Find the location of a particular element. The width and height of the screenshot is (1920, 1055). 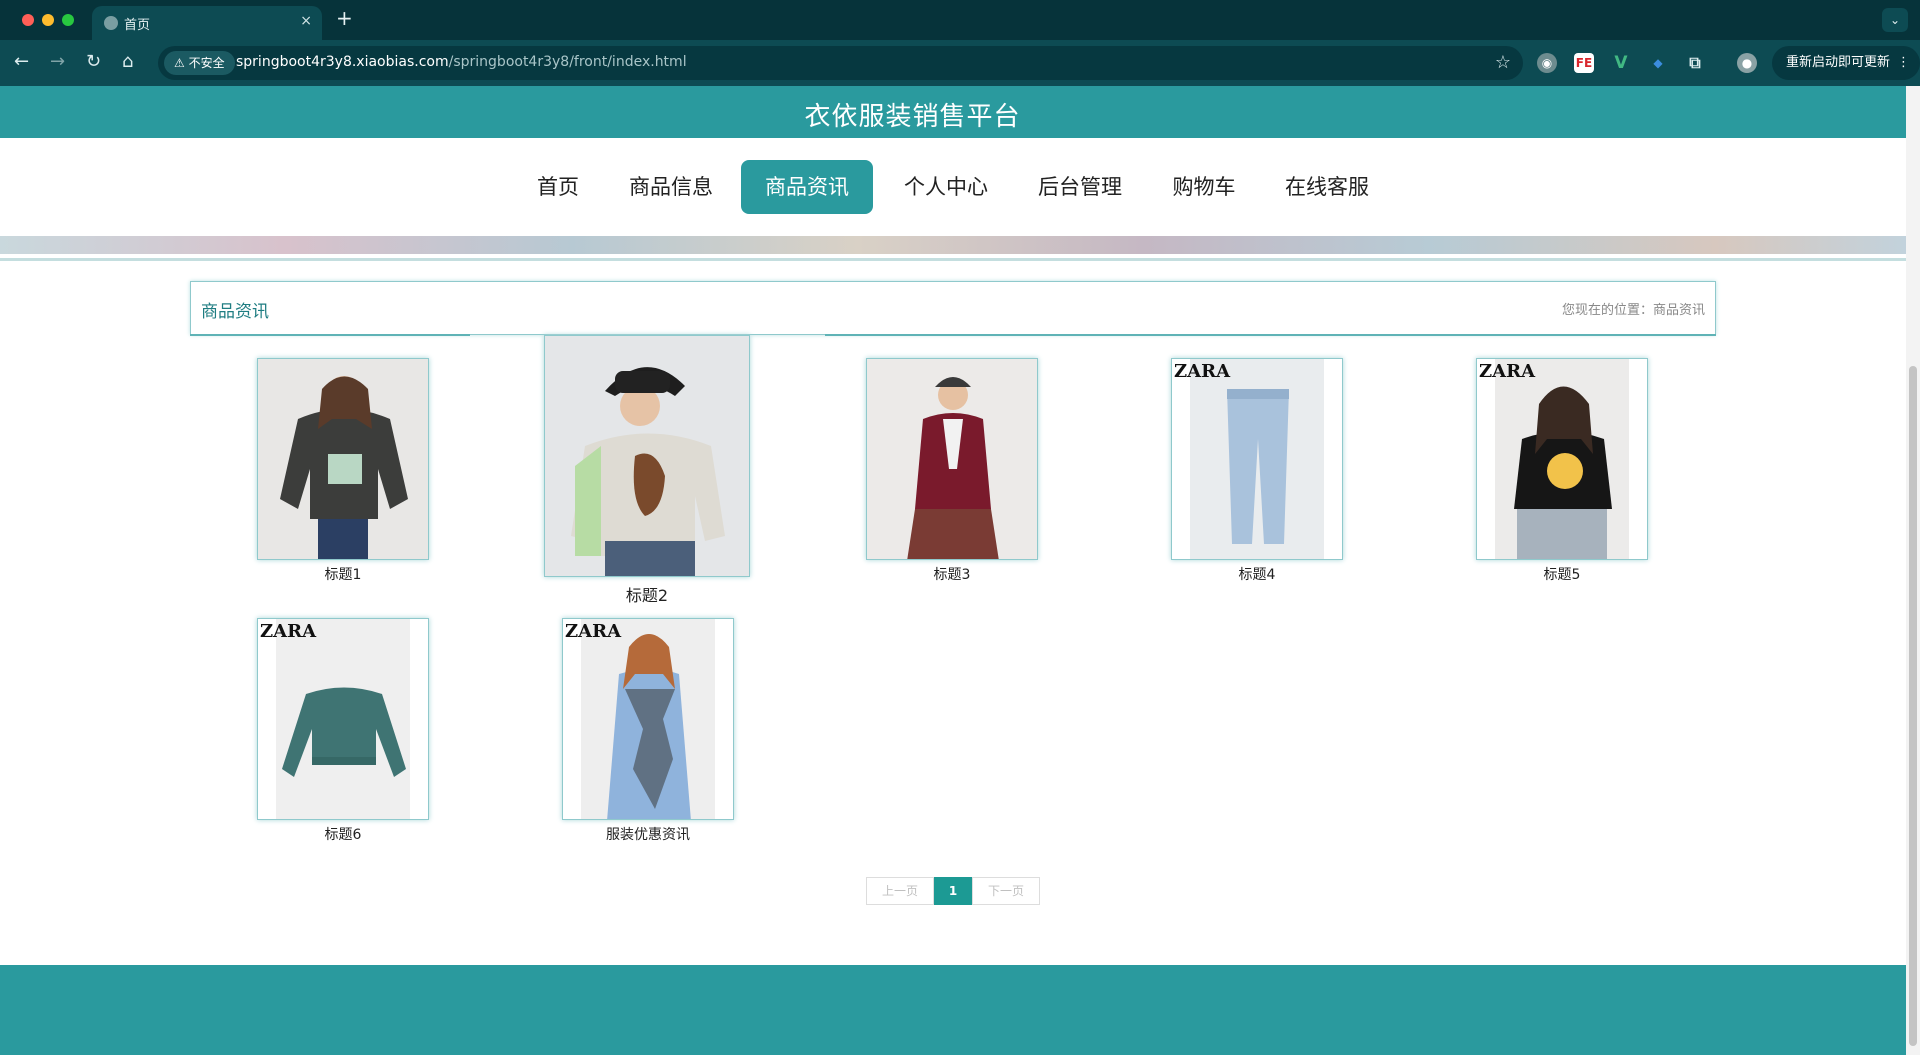

article-image-bucket-hat is located at coordinates (647, 456).